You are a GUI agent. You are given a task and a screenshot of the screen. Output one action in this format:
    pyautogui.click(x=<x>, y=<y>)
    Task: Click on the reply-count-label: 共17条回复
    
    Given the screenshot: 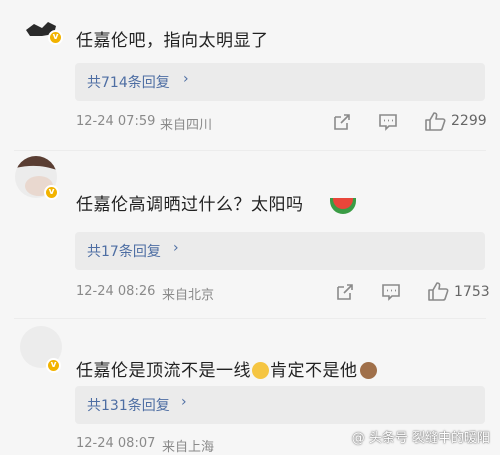 What is the action you would take?
    pyautogui.click(x=124, y=252)
    